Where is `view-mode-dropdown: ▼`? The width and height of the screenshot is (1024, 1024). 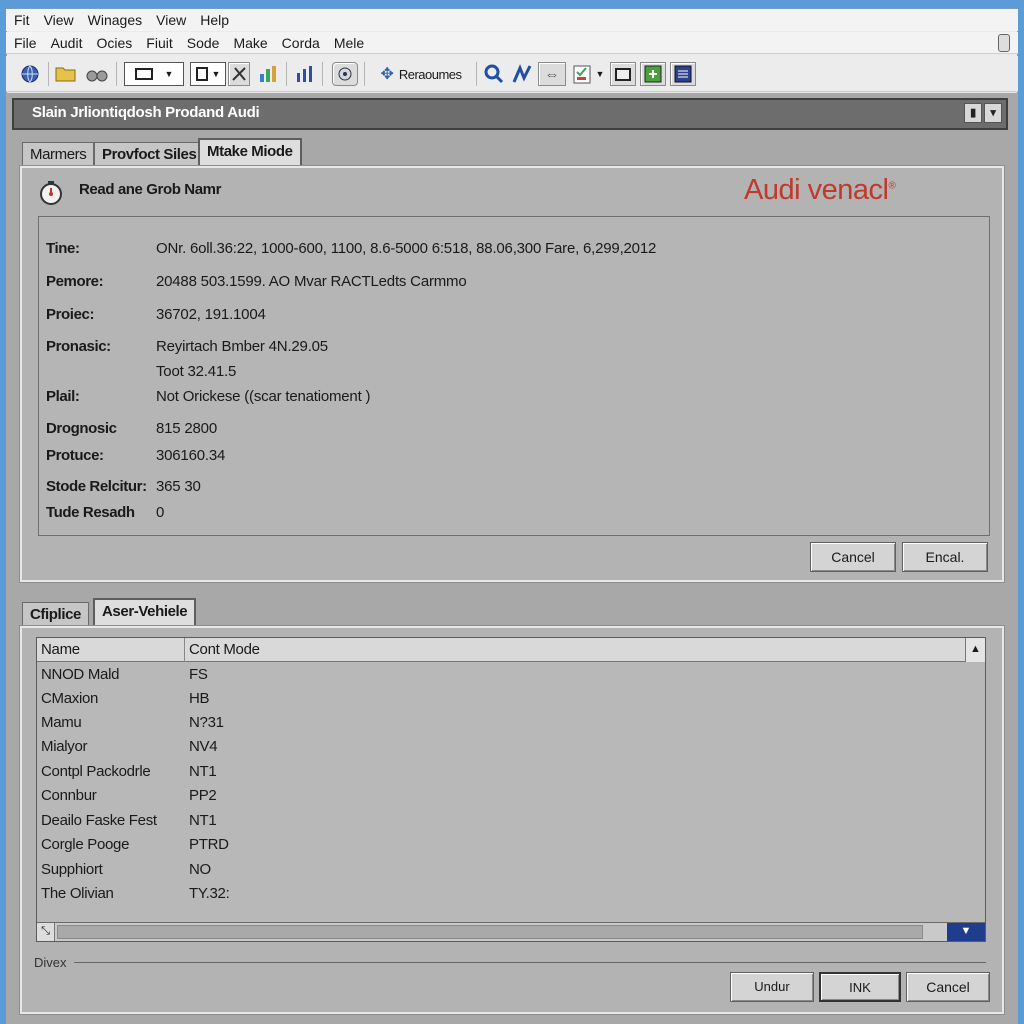
view-mode-dropdown: ▼ is located at coordinates (154, 74).